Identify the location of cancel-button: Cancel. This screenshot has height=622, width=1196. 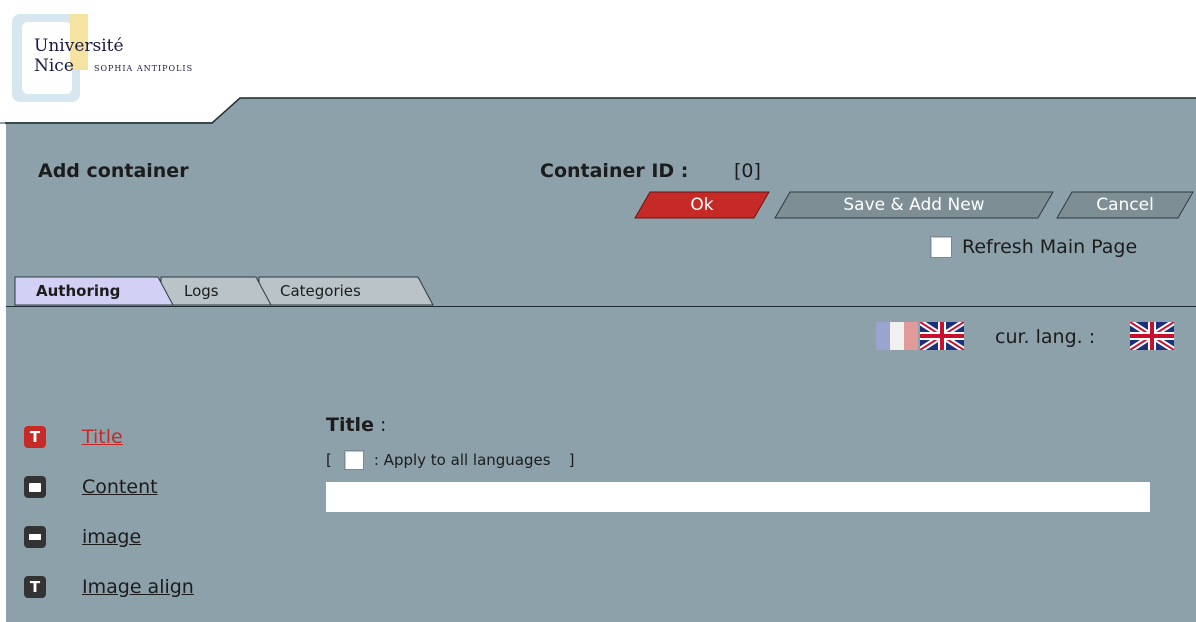
(1125, 205).